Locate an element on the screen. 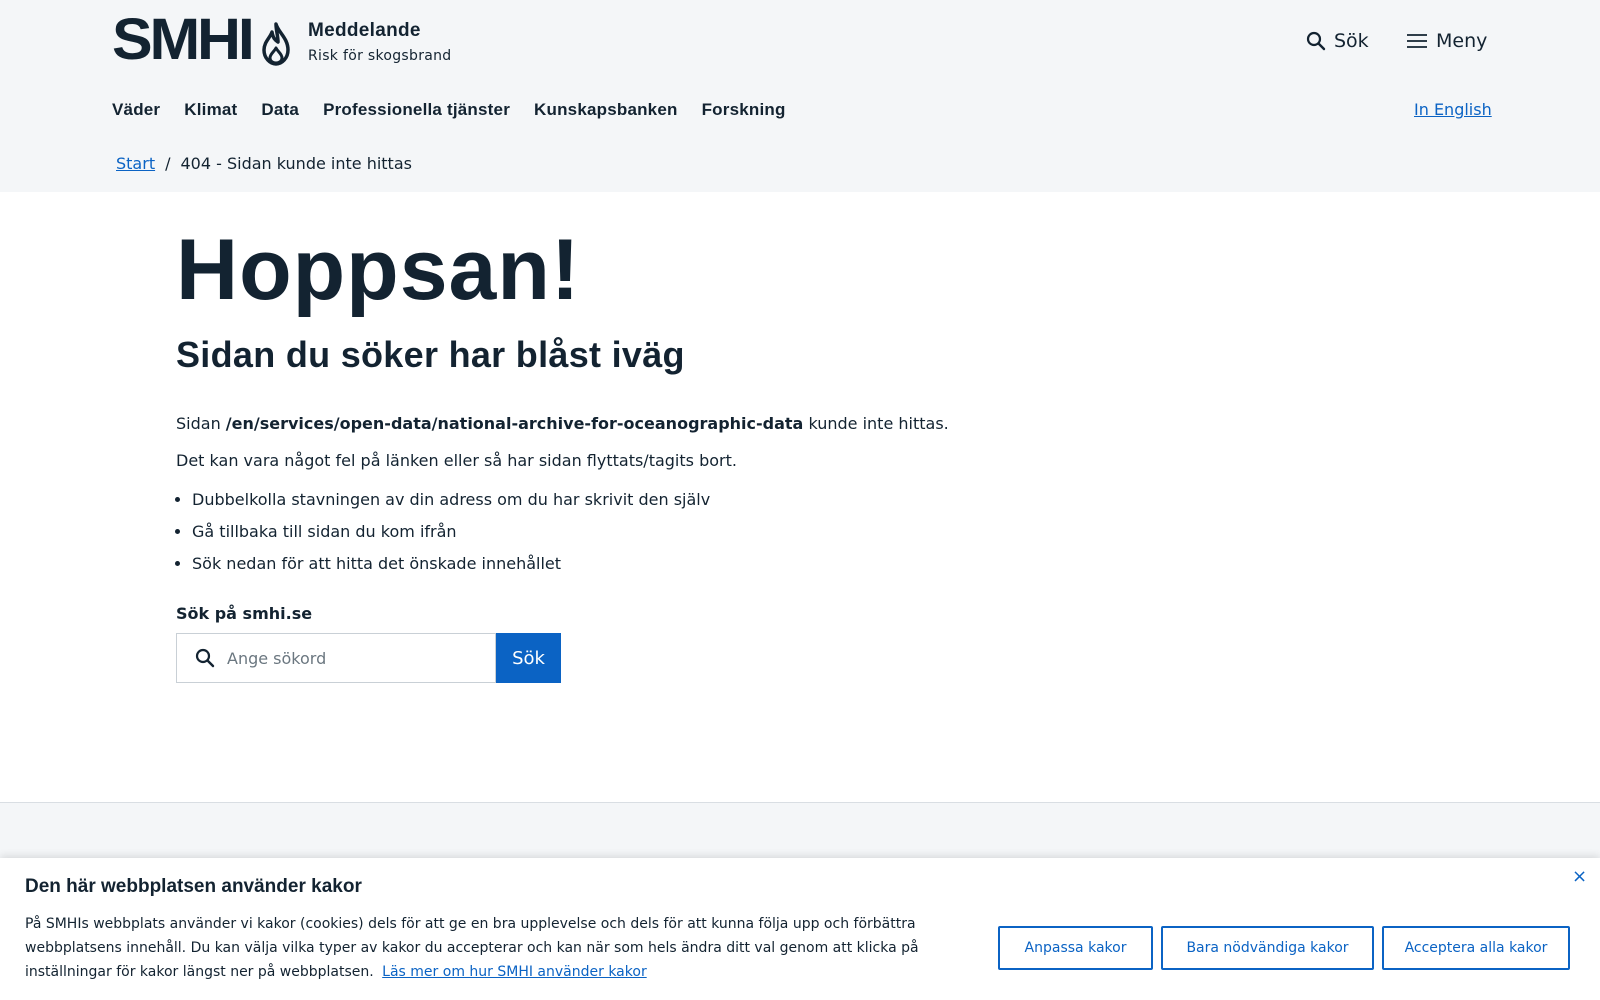 The height and width of the screenshot is (1000, 1600). nav-item-vader: Väder is located at coordinates (136, 110).